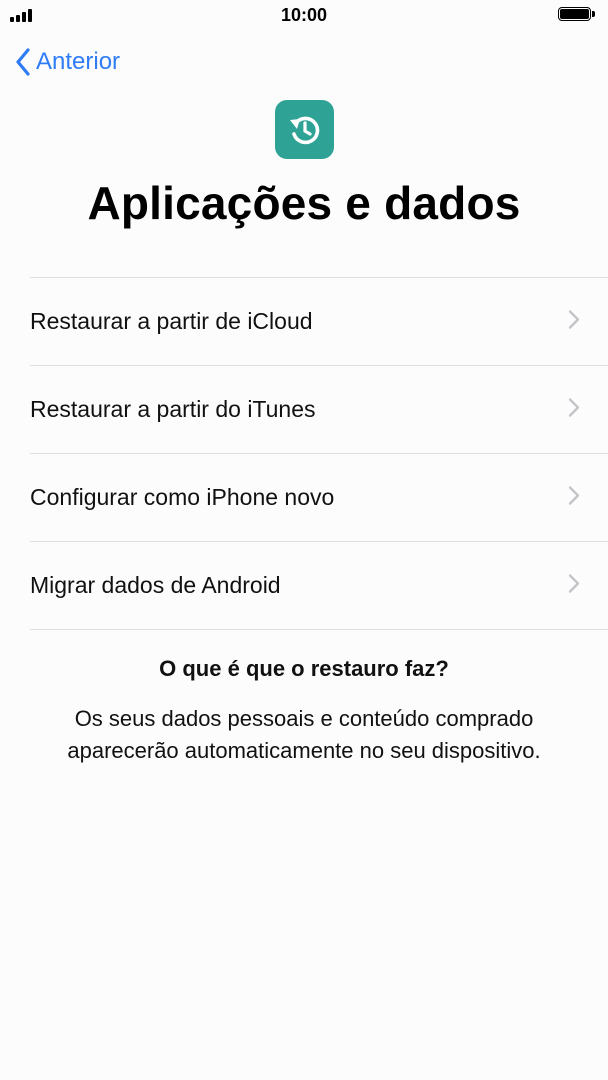  Describe the element at coordinates (23, 62) in the screenshot. I see `chevron-left-icon` at that location.